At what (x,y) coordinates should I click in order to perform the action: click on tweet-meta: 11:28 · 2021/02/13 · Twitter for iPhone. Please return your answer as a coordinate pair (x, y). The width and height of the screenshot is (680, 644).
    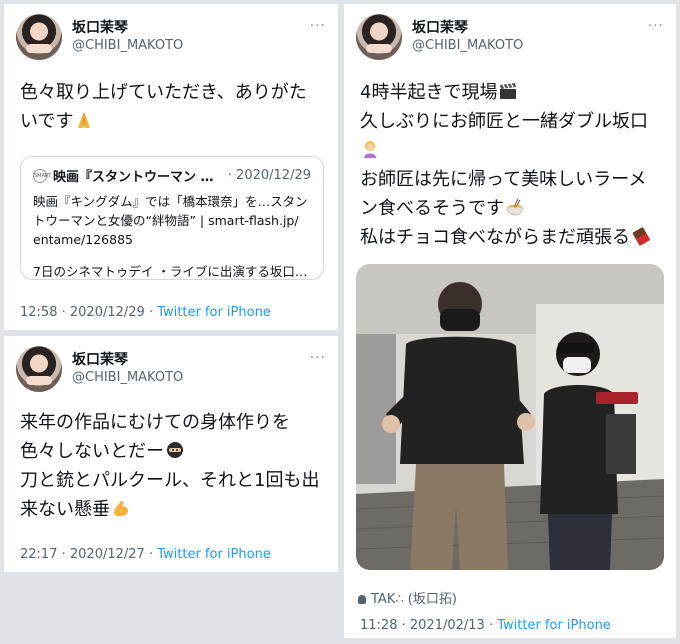
    Looking at the image, I should click on (485, 625).